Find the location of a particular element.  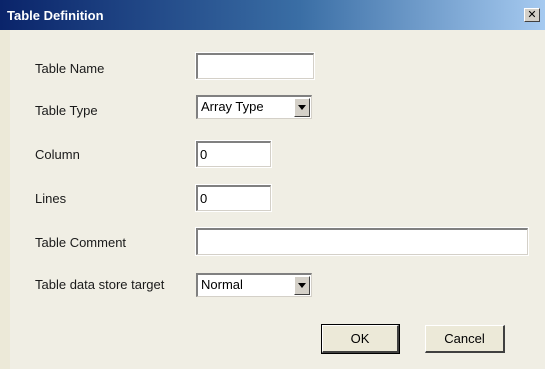

table-name-field is located at coordinates (255, 66).